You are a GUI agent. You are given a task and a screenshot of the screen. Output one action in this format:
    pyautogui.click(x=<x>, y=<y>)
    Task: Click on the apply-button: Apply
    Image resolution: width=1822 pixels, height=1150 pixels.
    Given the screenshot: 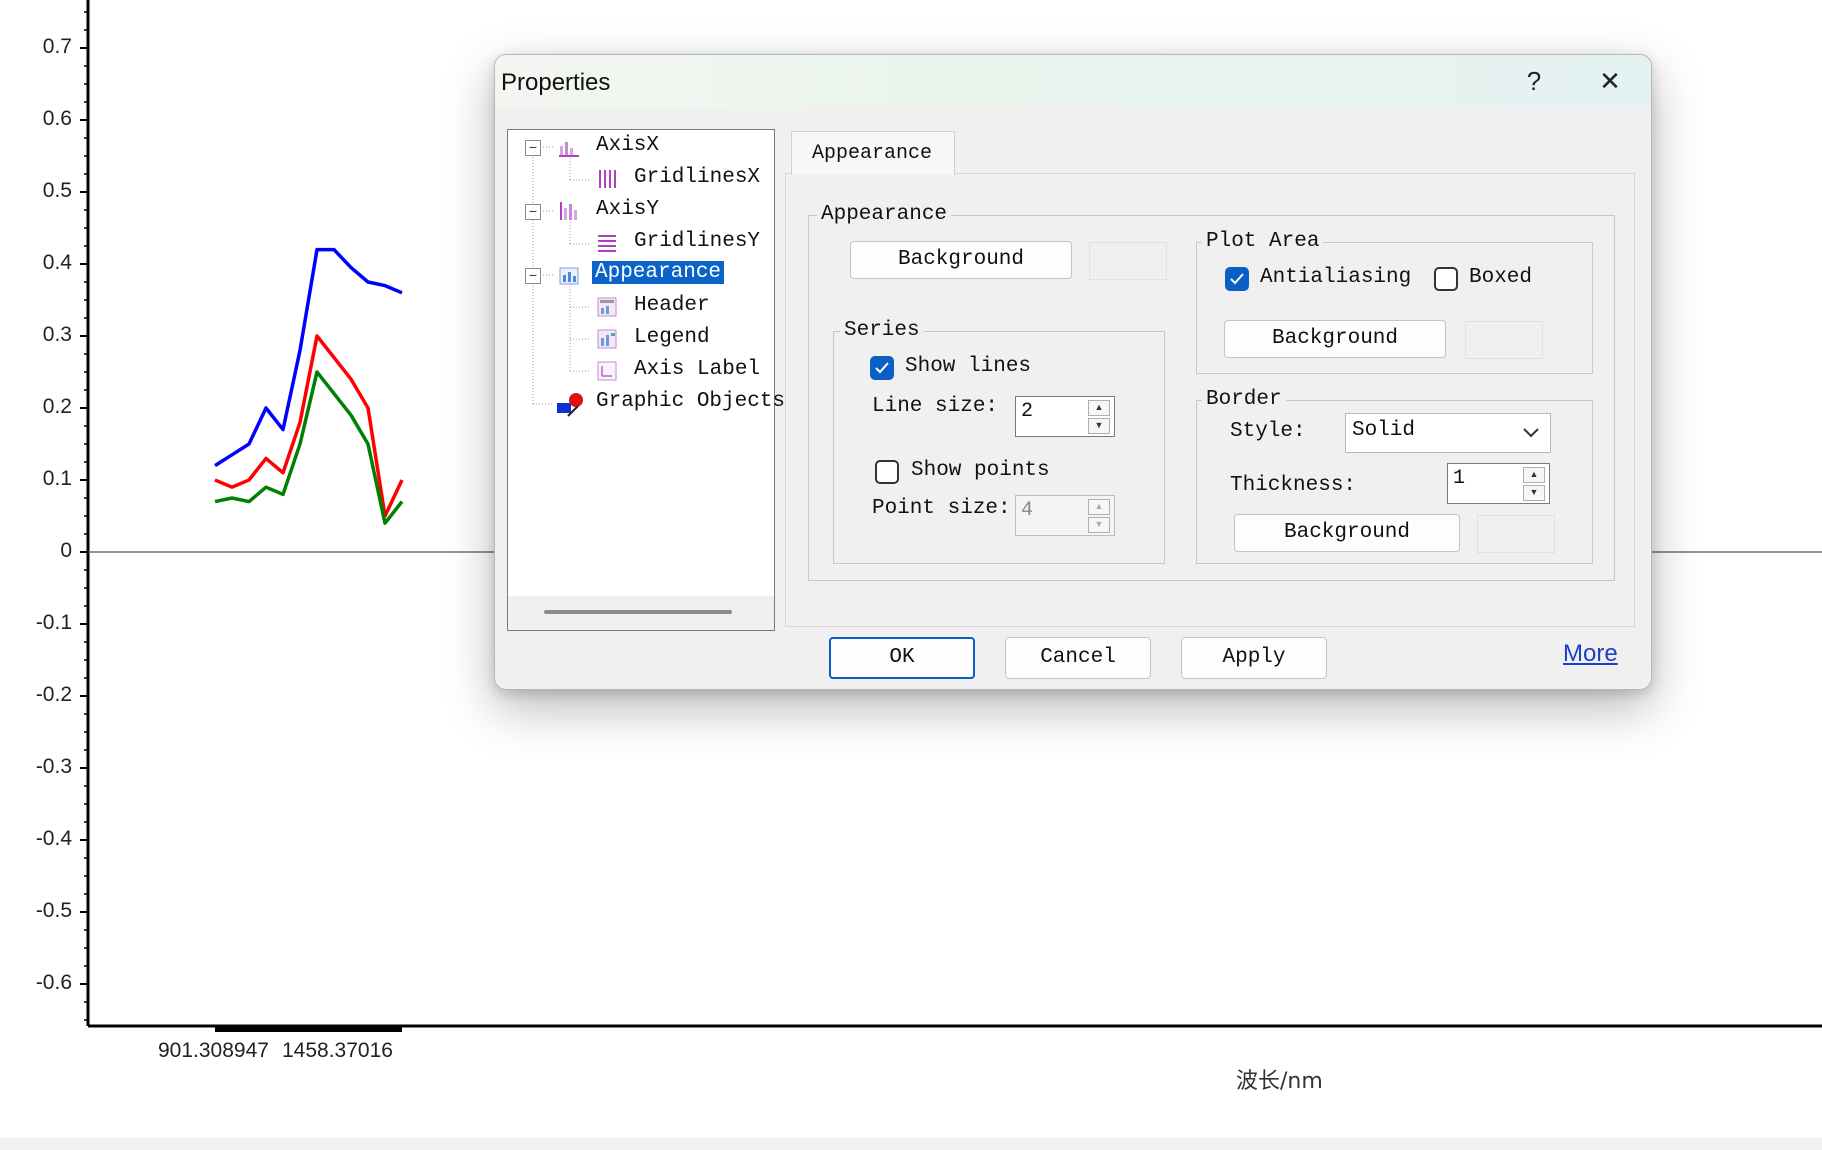 What is the action you would take?
    pyautogui.click(x=1254, y=658)
    